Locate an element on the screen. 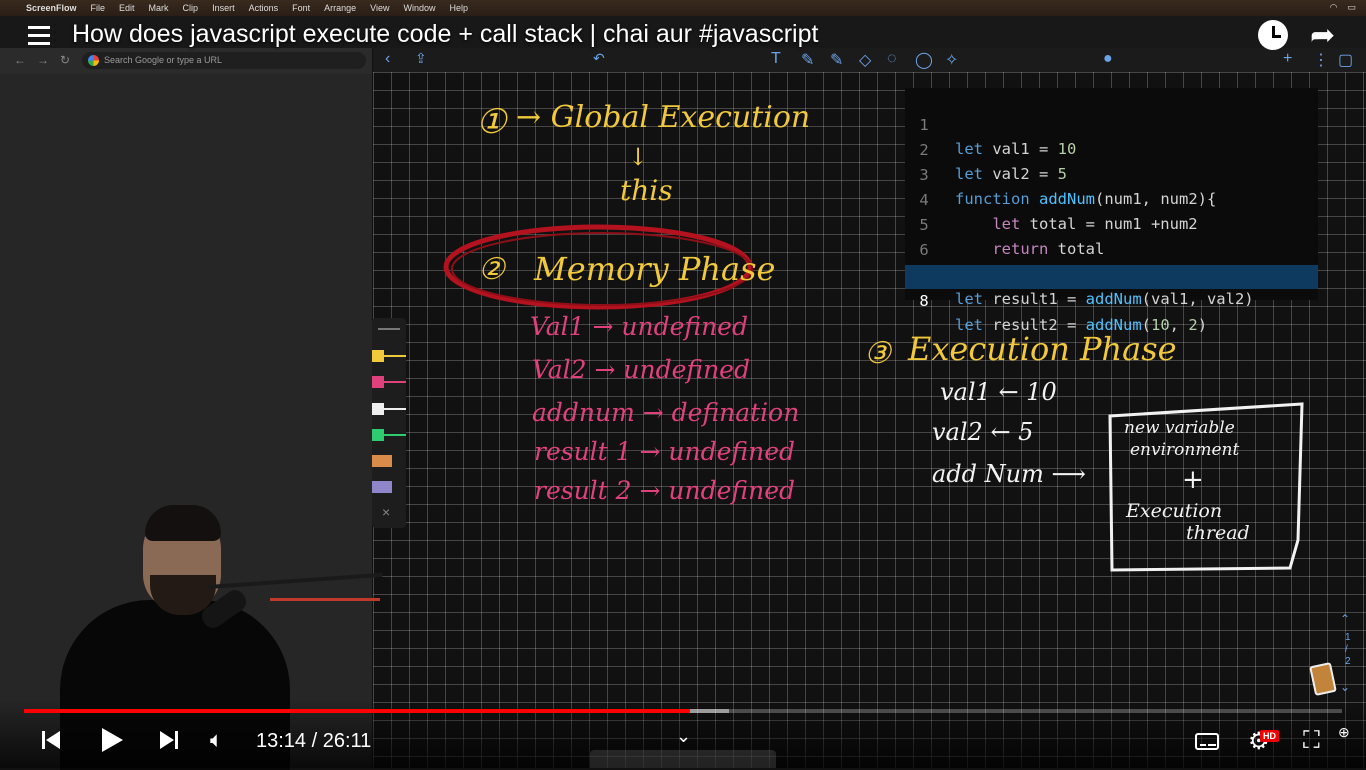  code-line: 1 let val1 = 10 is located at coordinates (1111, 123).